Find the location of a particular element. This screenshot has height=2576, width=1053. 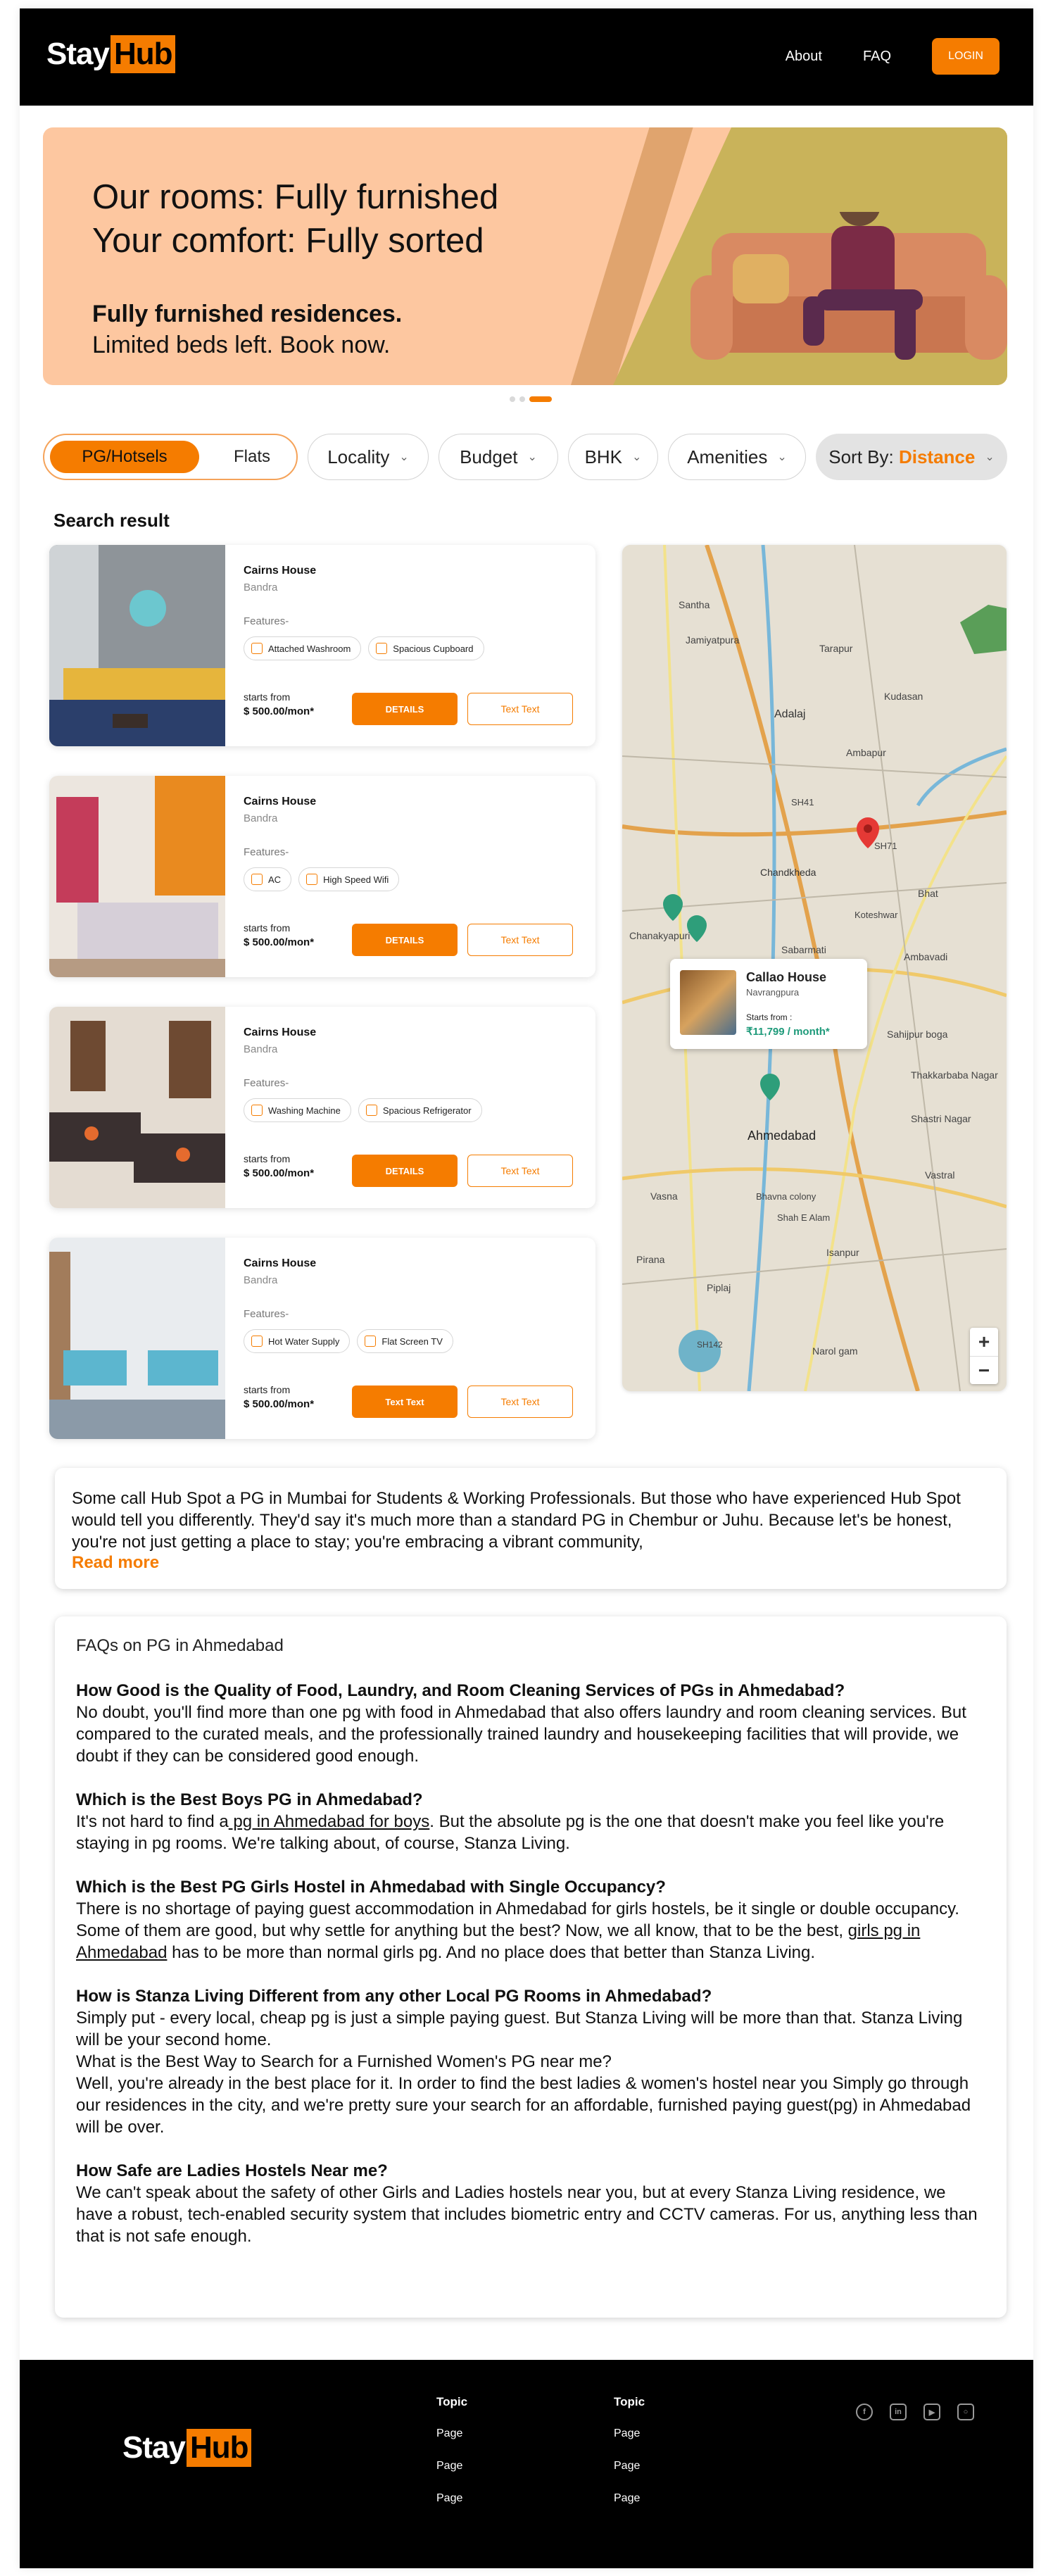

hero-subtitle-bold: Fully furnished residences. is located at coordinates (247, 314).